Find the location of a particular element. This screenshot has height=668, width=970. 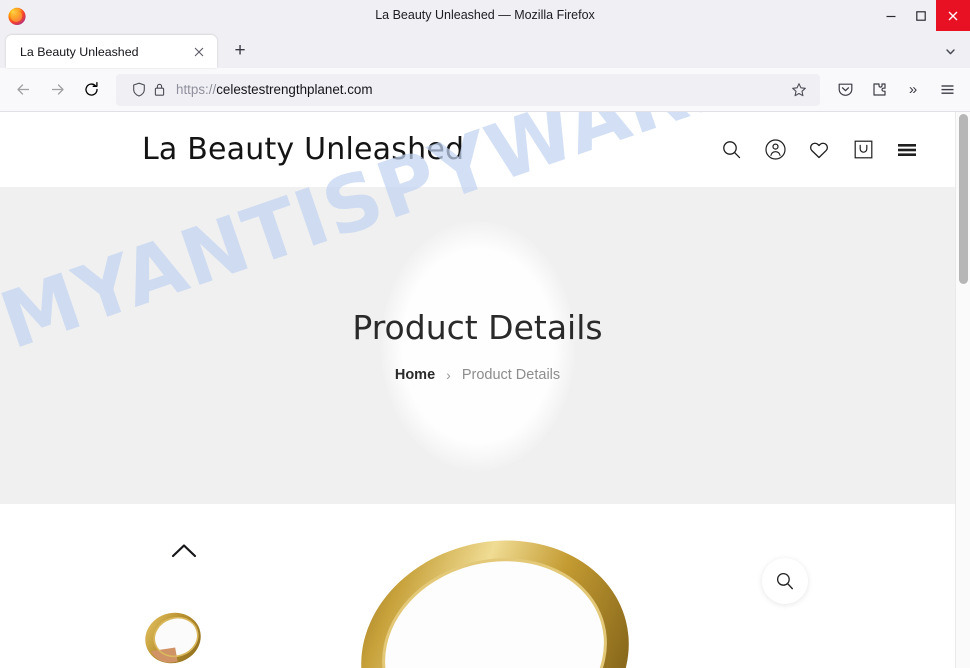

browser-tab: La Beauty Unleashed is located at coordinates (111, 51).